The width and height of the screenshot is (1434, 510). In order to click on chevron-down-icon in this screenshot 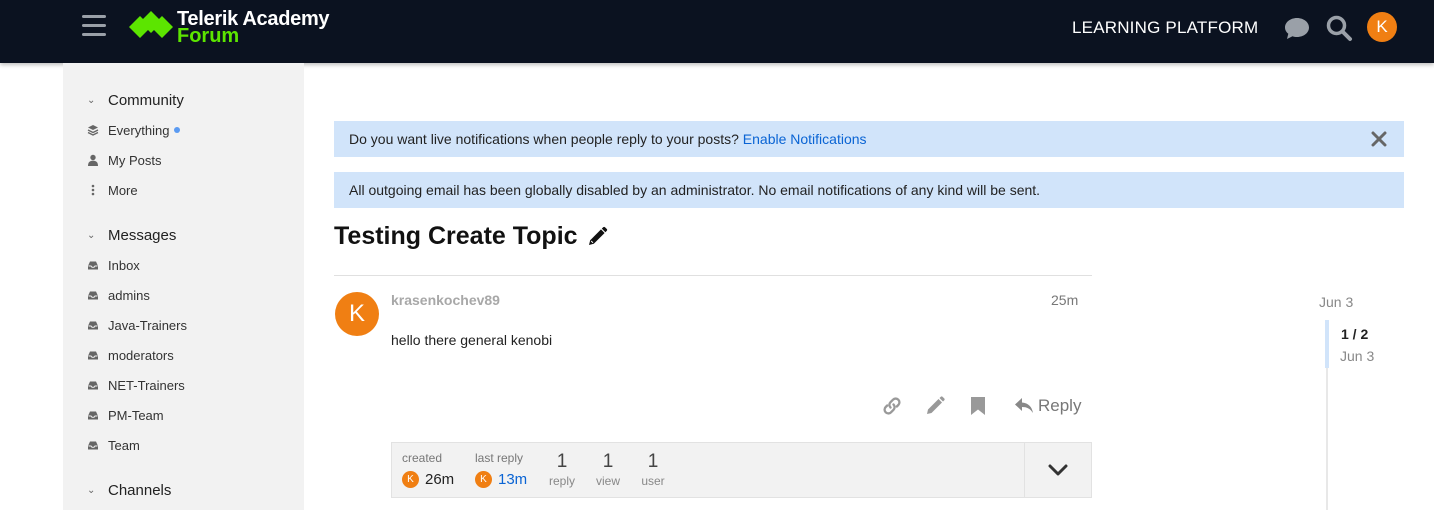, I will do `click(1058, 470)`.